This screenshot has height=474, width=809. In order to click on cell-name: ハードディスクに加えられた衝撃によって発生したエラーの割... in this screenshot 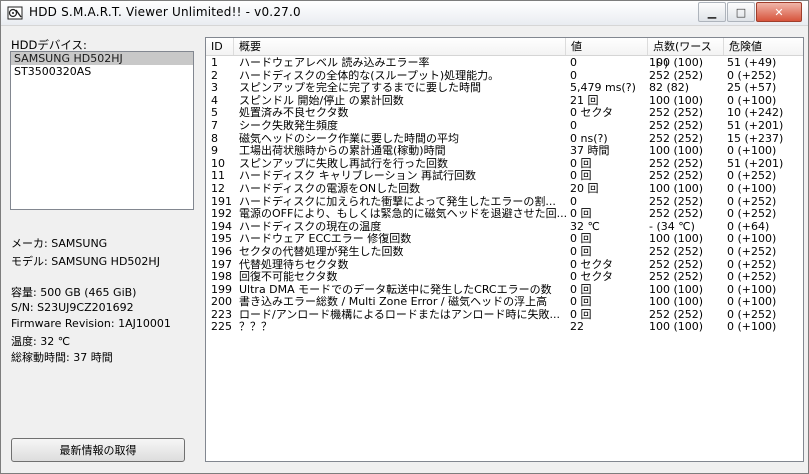, I will do `click(397, 201)`.